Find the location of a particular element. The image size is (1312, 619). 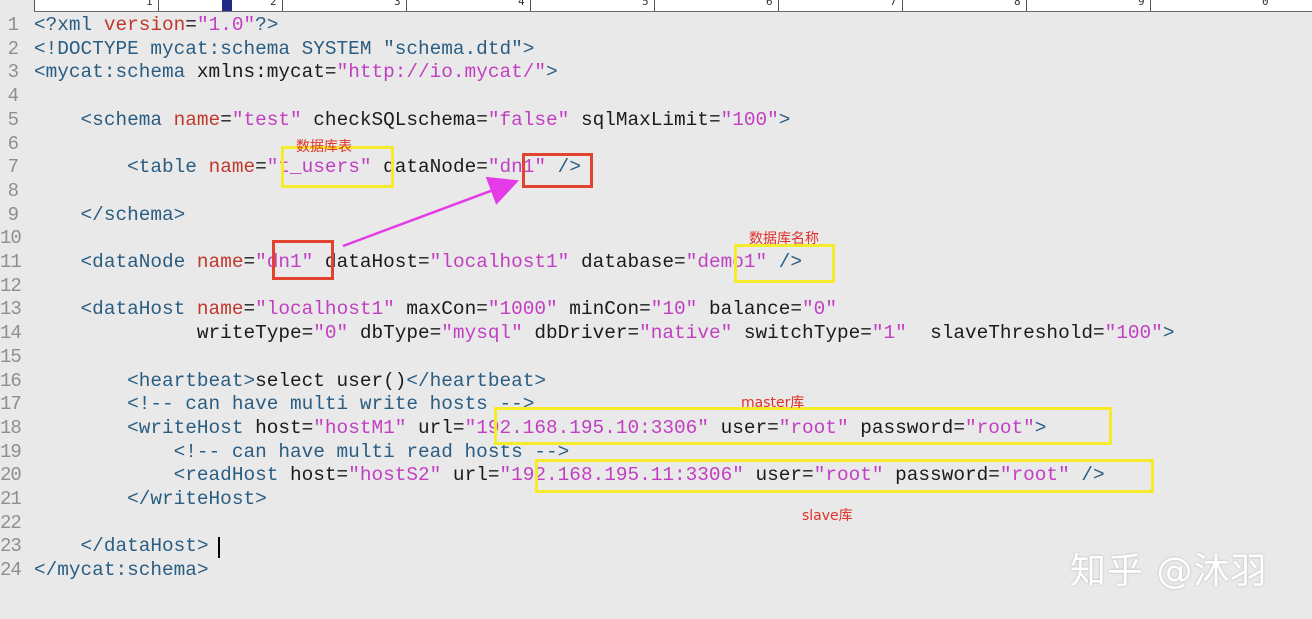

annotation-slave-note: slave库 is located at coordinates (827, 516).